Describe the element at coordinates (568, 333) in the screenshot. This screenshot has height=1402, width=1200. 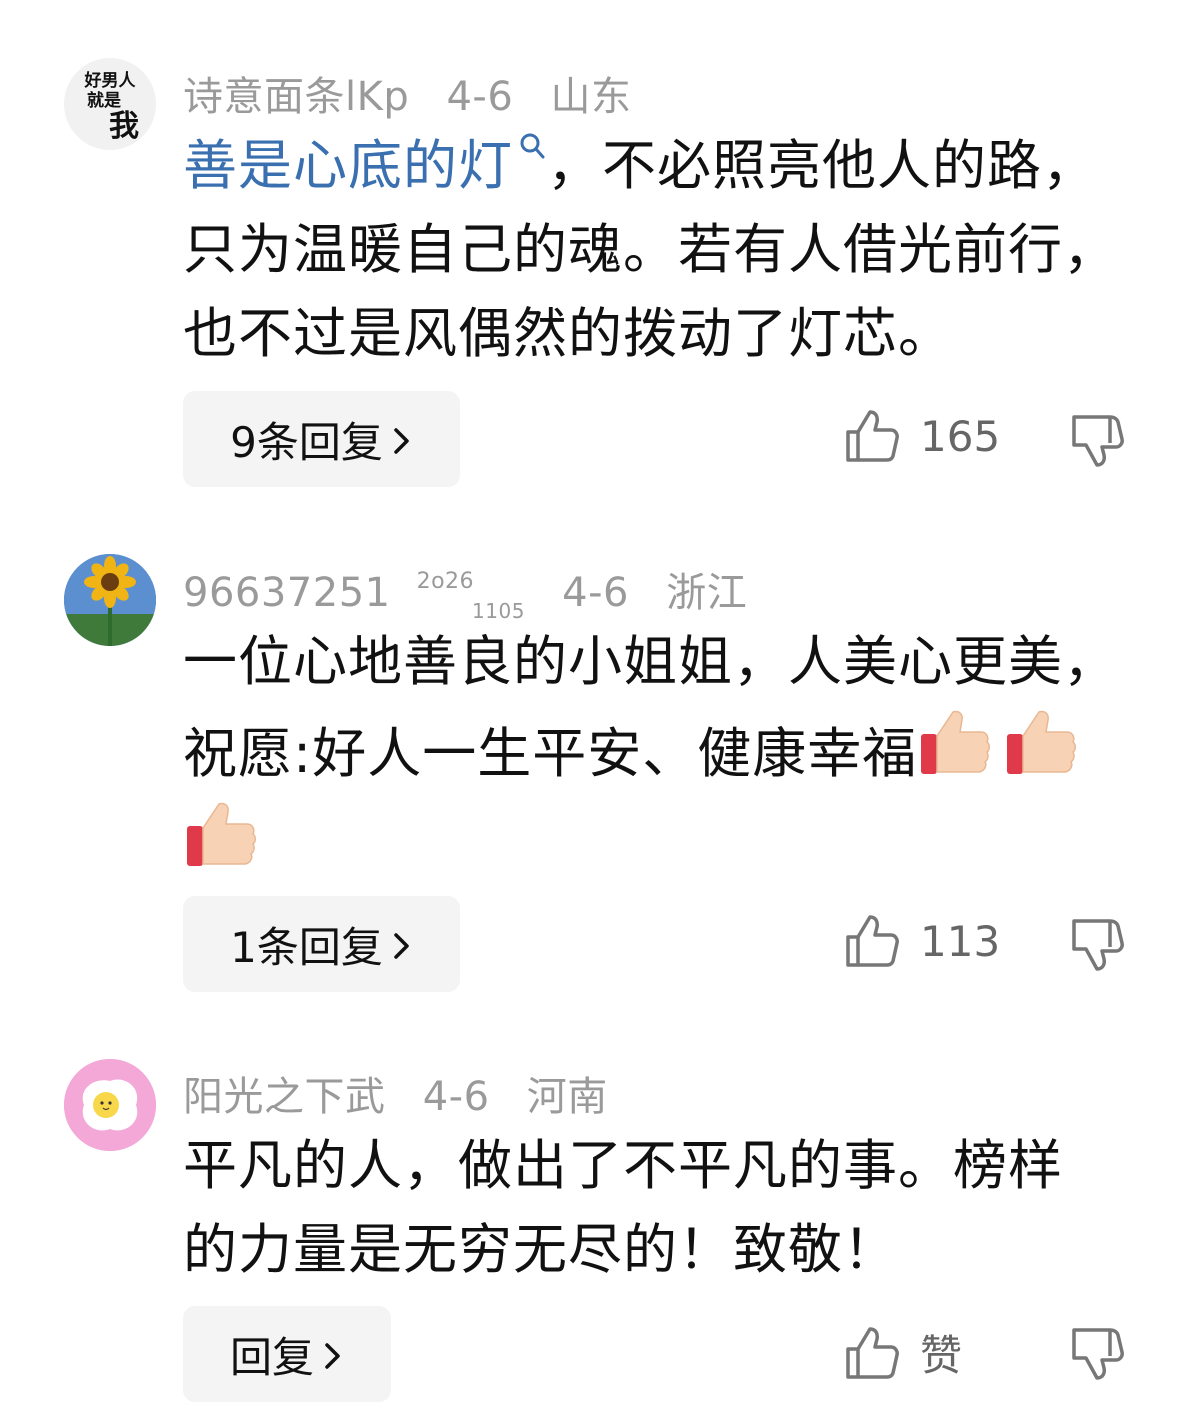
I see `comment-line: 也不过是风偶然的拨动了灯芯。` at that location.